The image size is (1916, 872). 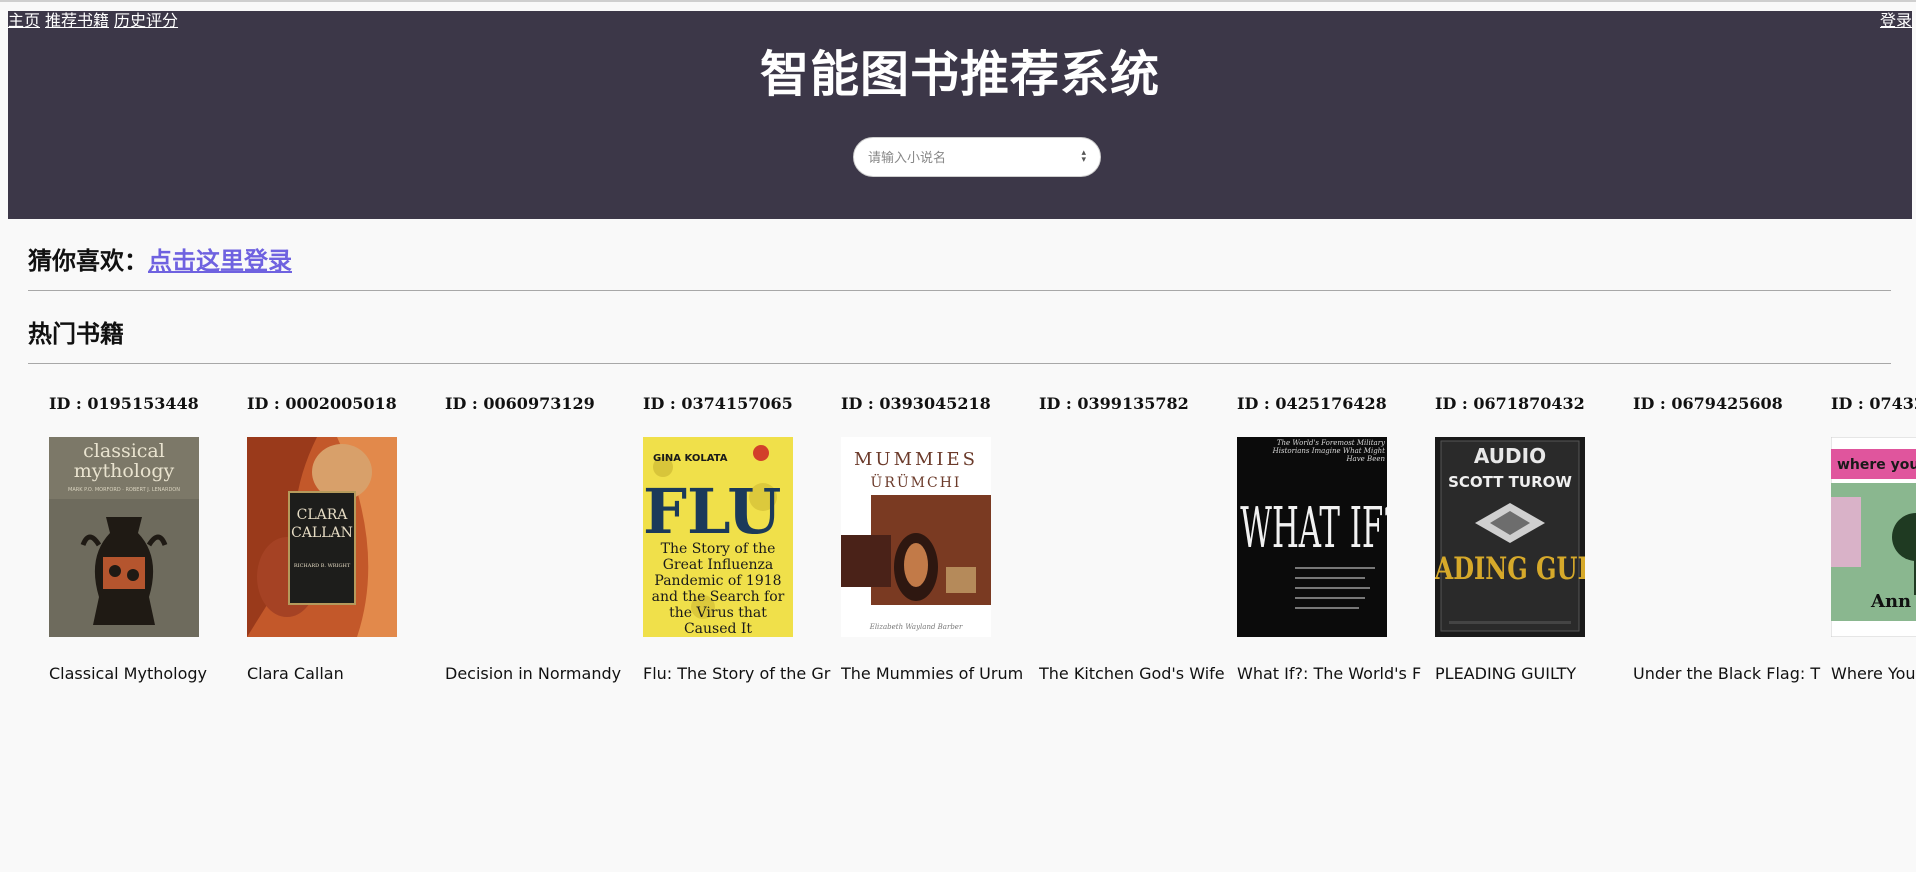 What do you see at coordinates (712, 511) in the screenshot?
I see `cover-text: FLU` at bounding box center [712, 511].